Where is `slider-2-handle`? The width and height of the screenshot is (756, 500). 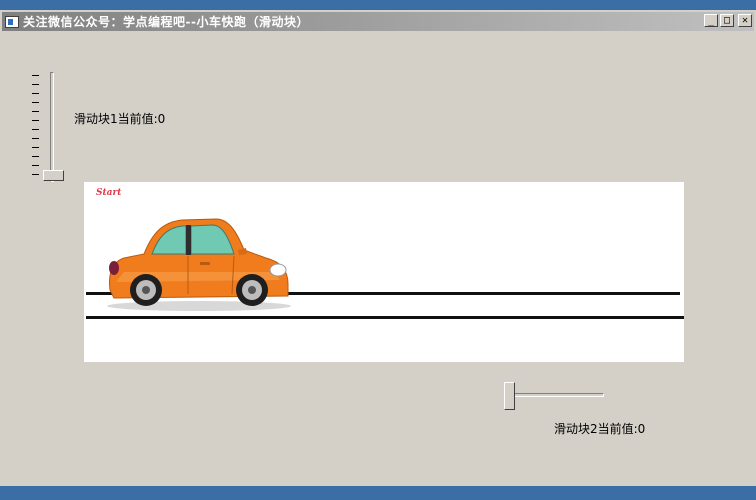 slider-2-handle is located at coordinates (509, 396).